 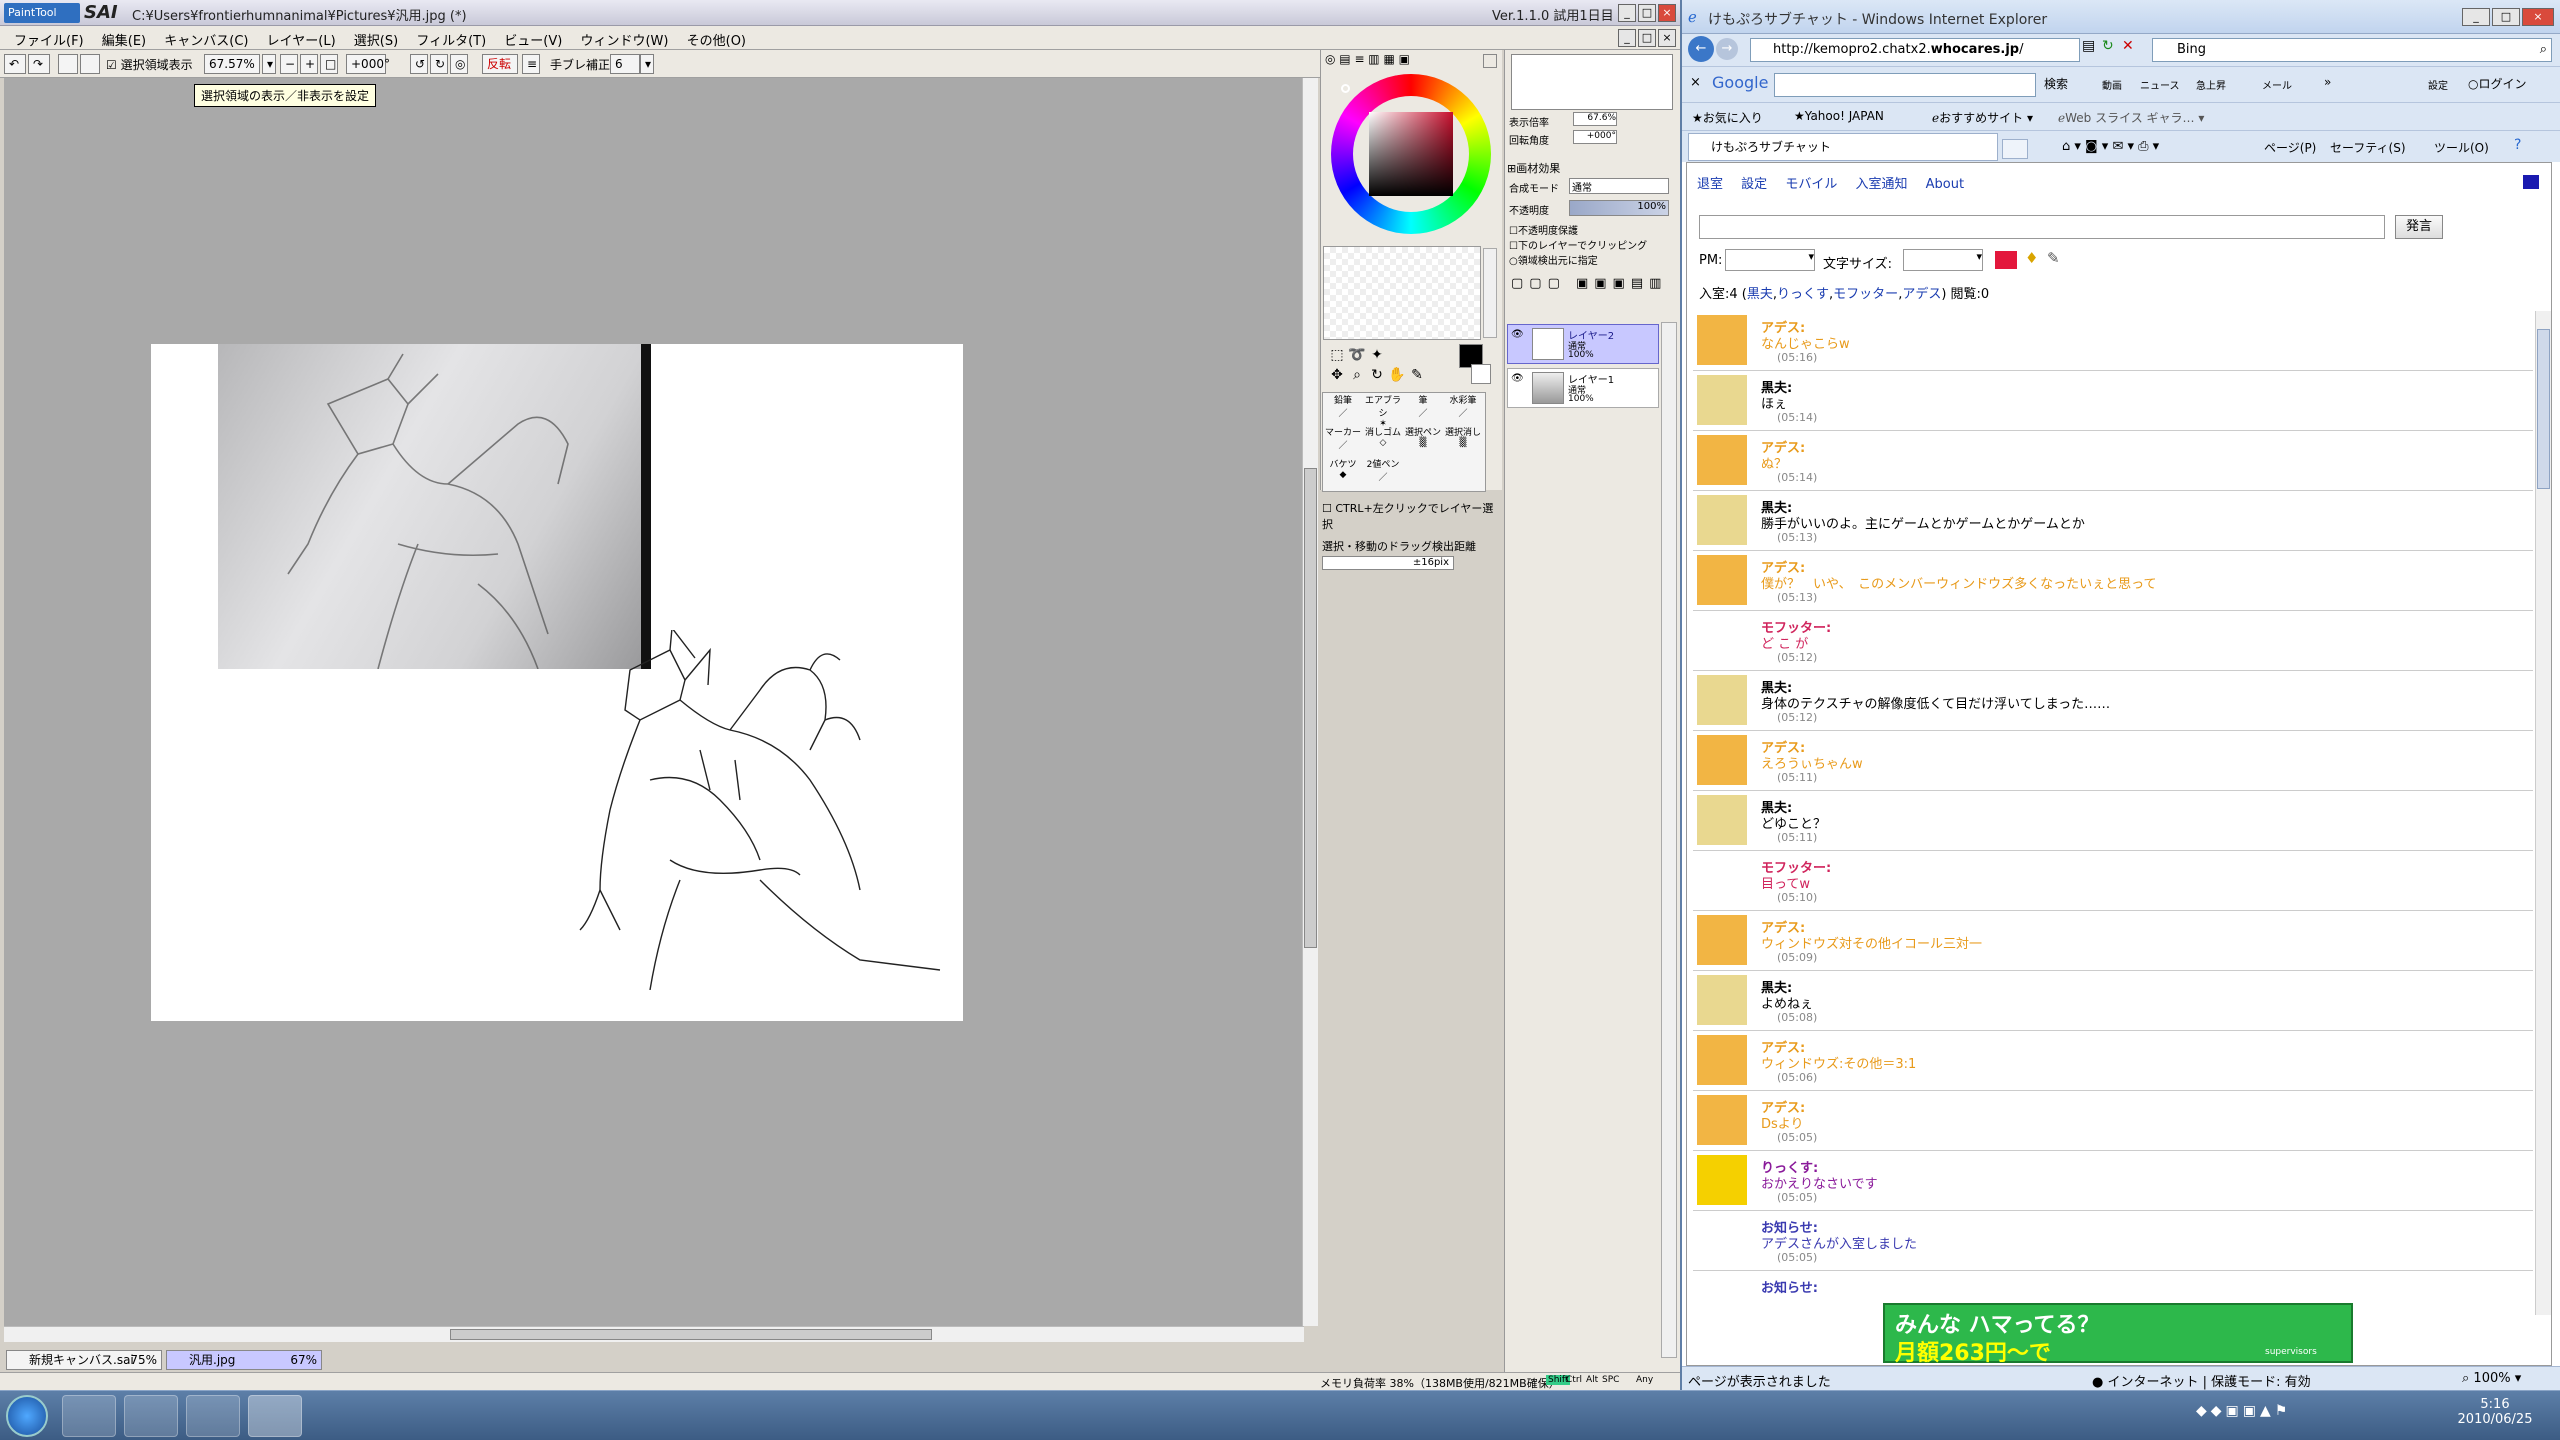 What do you see at coordinates (2211, 84) in the screenshot?
I see `google-trends-button: 急上昇` at bounding box center [2211, 84].